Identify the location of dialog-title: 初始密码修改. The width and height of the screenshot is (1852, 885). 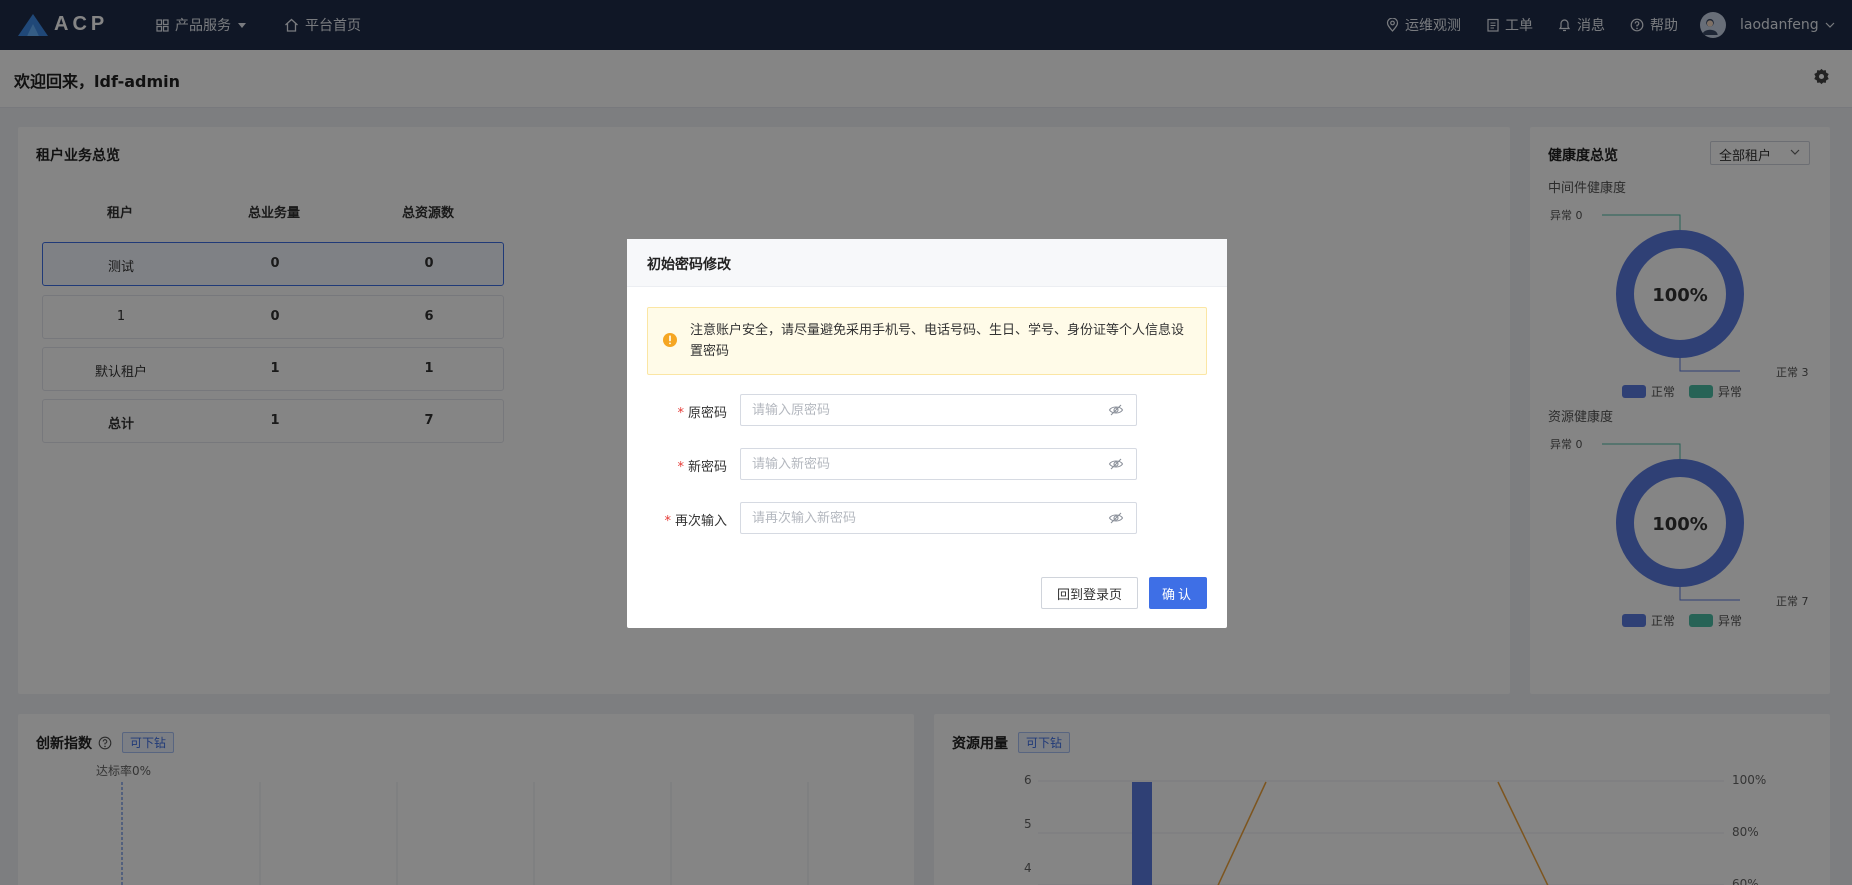
(927, 263).